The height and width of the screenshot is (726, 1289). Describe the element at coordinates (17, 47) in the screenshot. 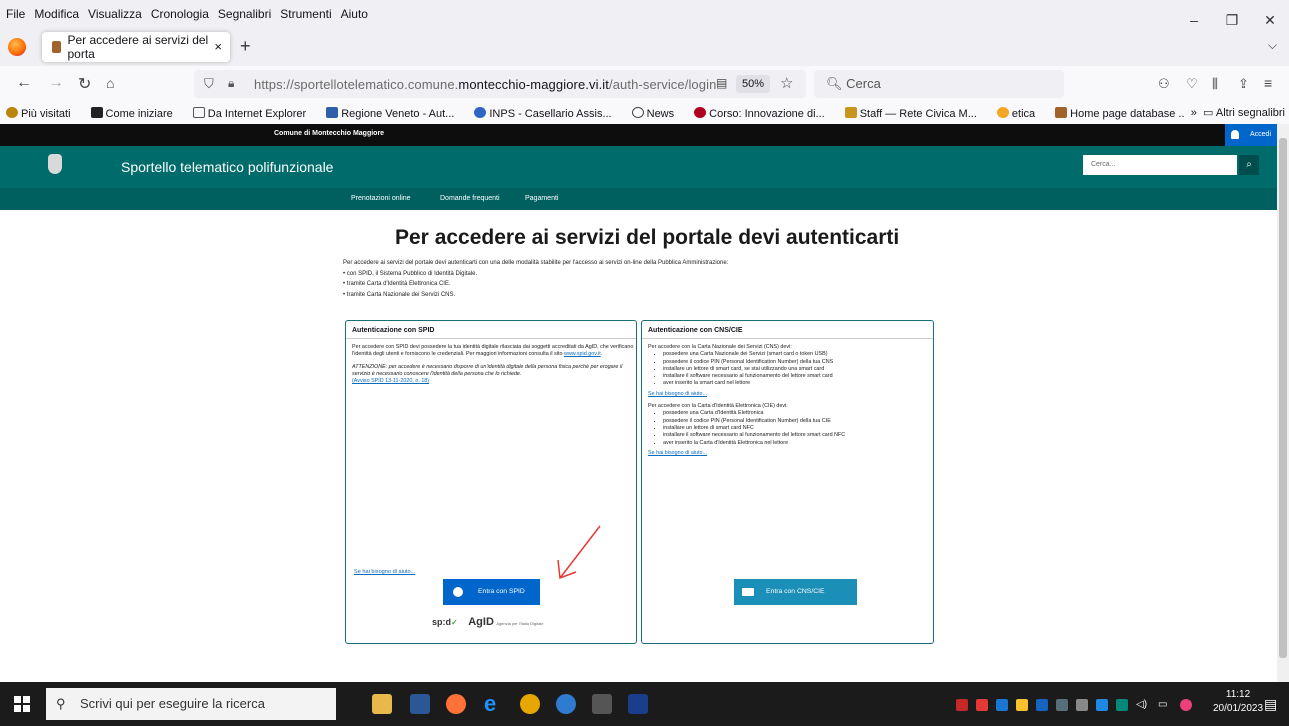

I see `firefox-icon` at that location.